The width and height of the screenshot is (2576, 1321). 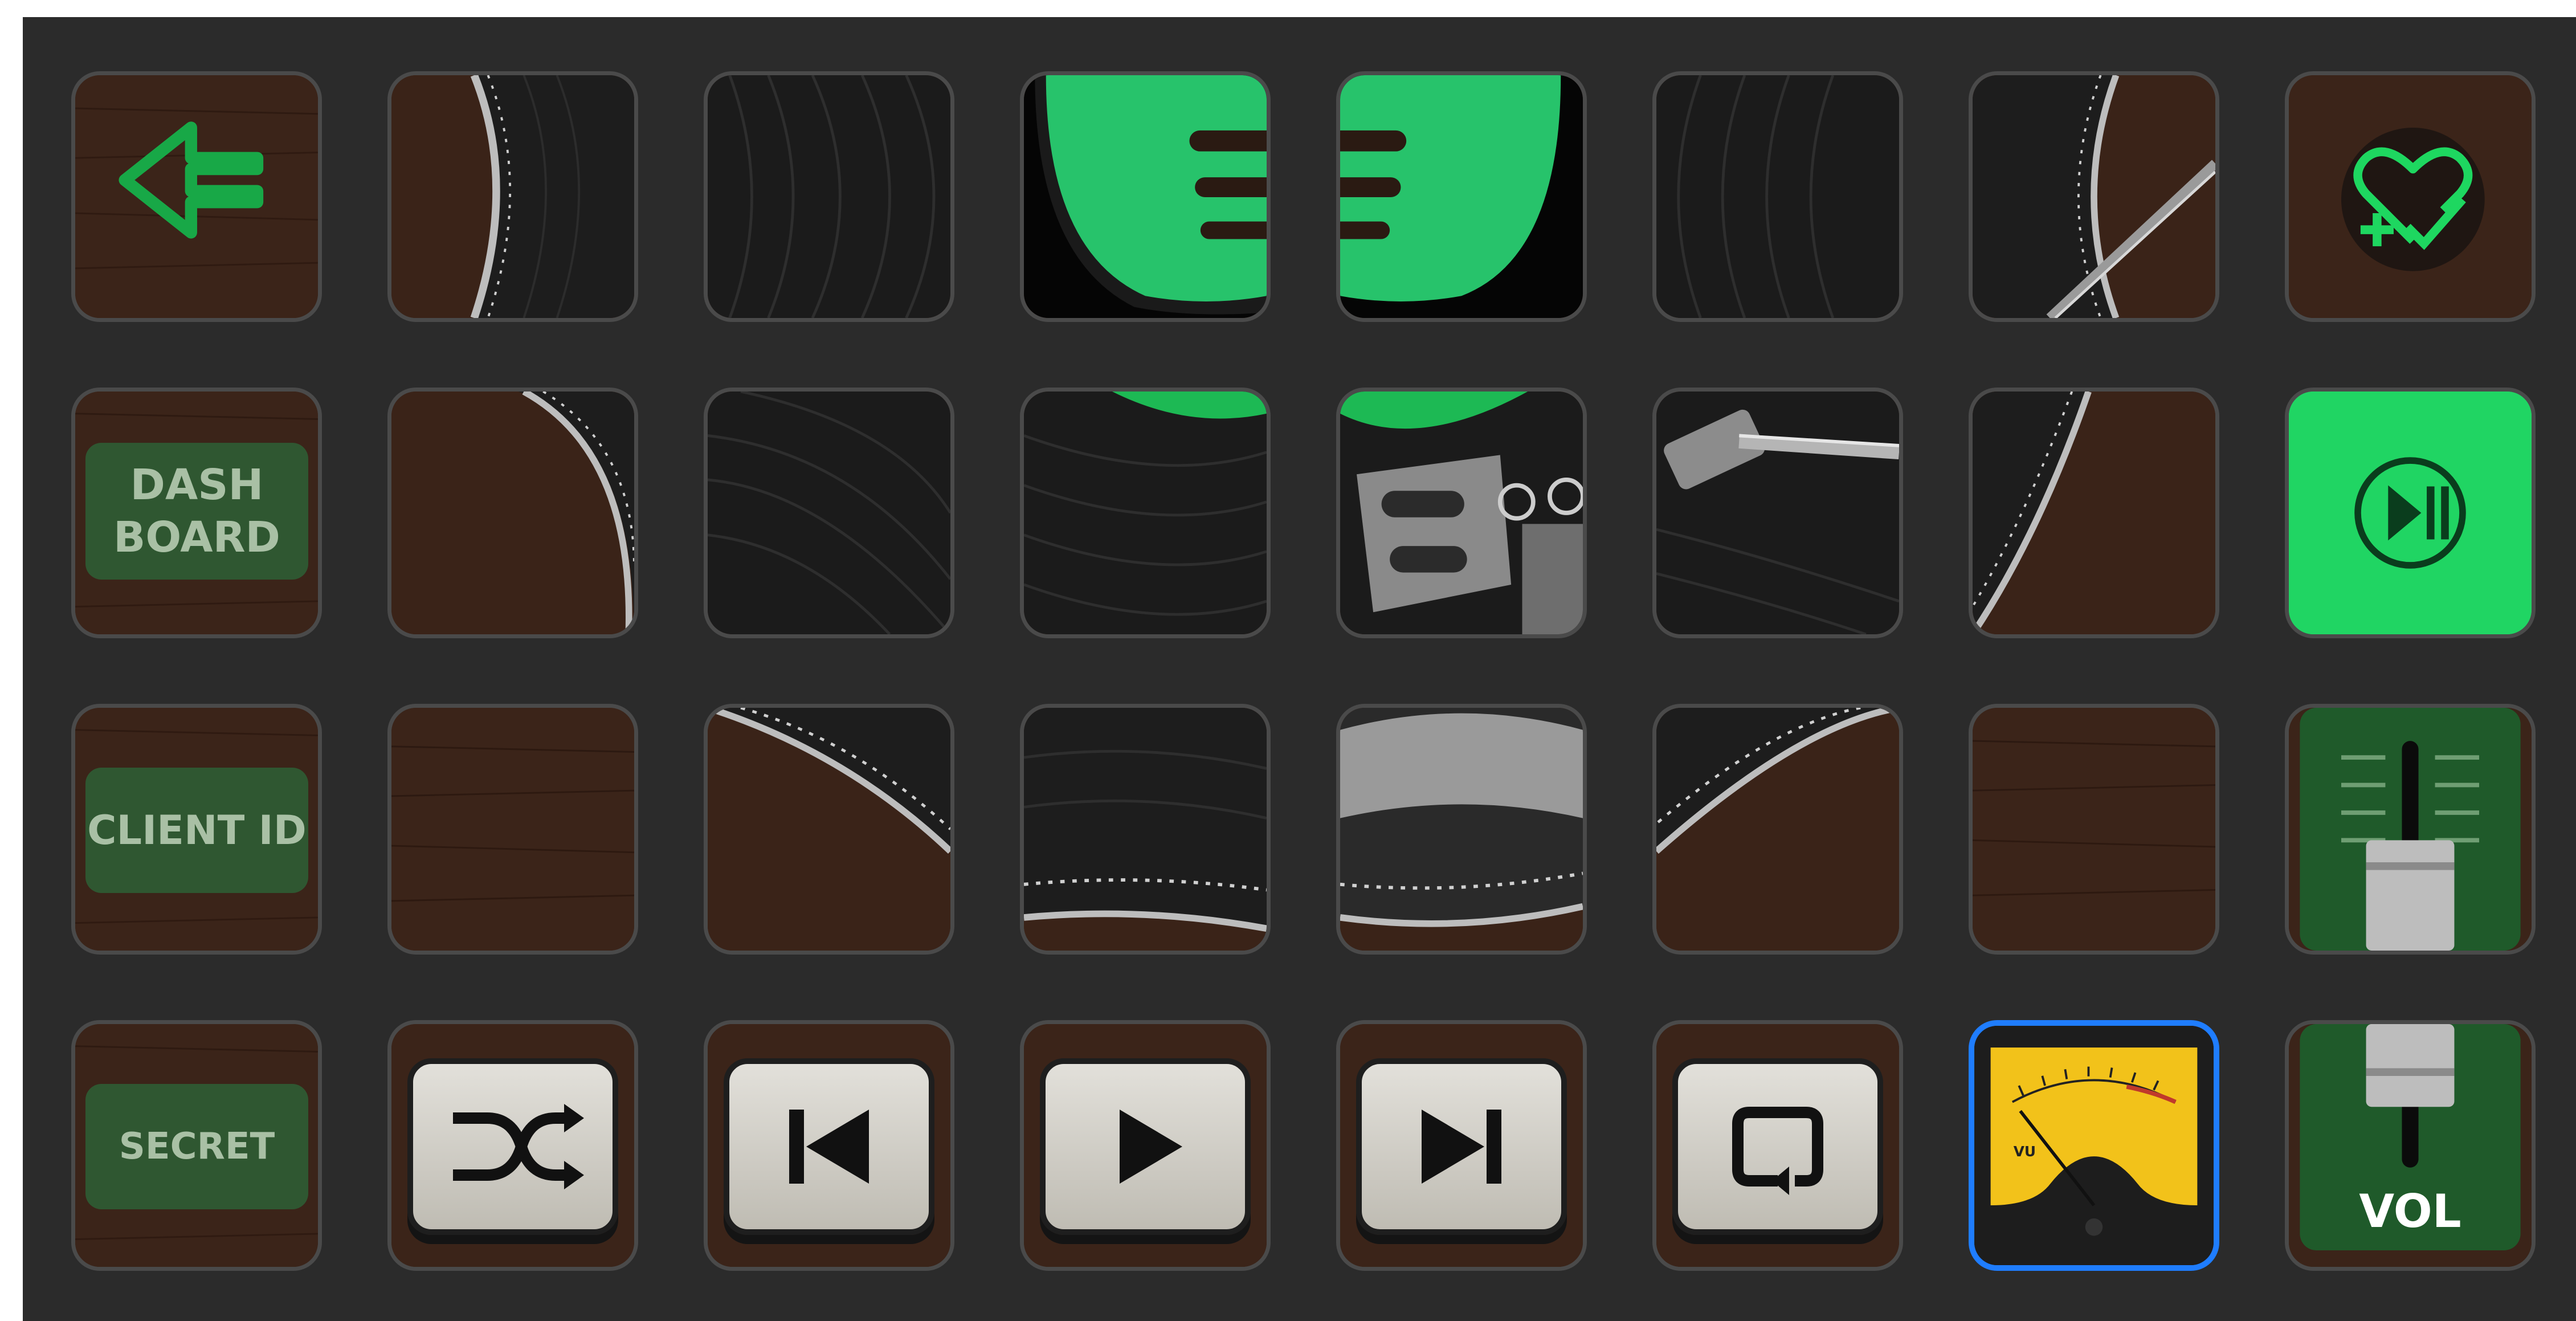 I want to click on volume-fader-down-button: VOL, so click(x=2410, y=1145).